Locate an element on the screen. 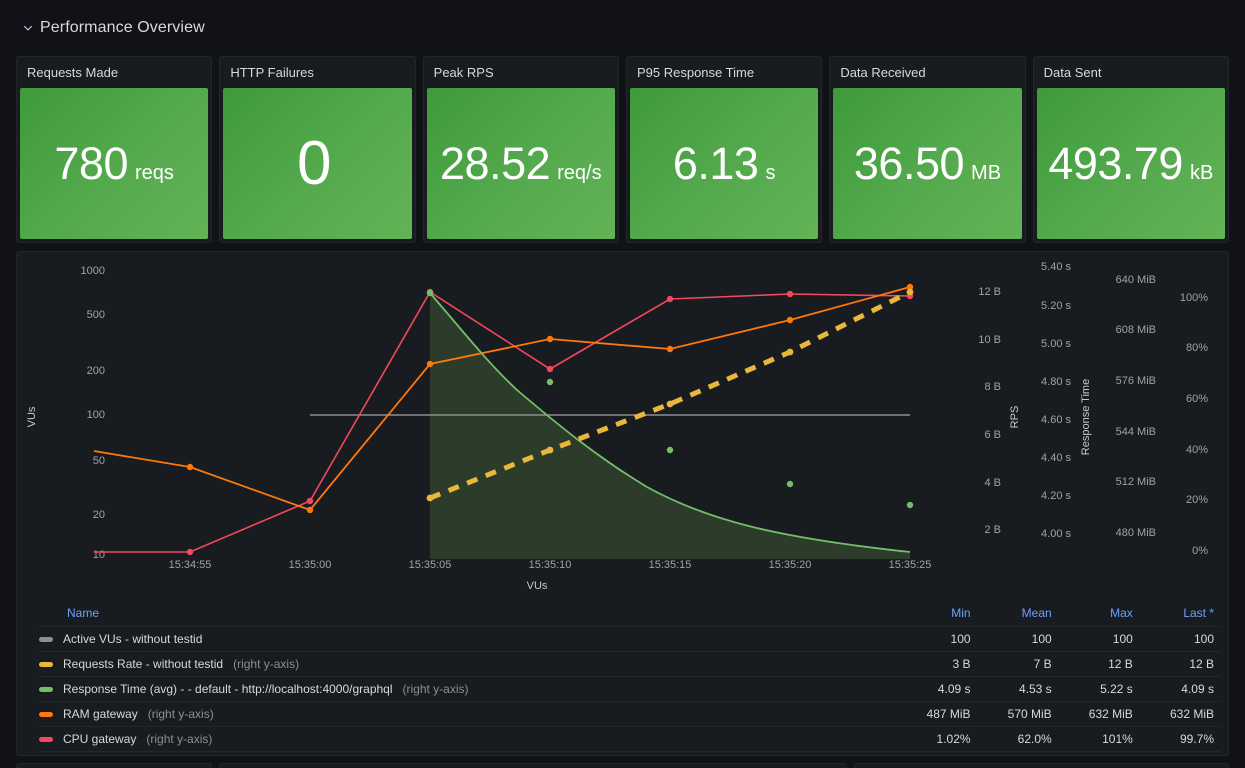 The image size is (1245, 768). legend-col-min: Min is located at coordinates (936, 614).